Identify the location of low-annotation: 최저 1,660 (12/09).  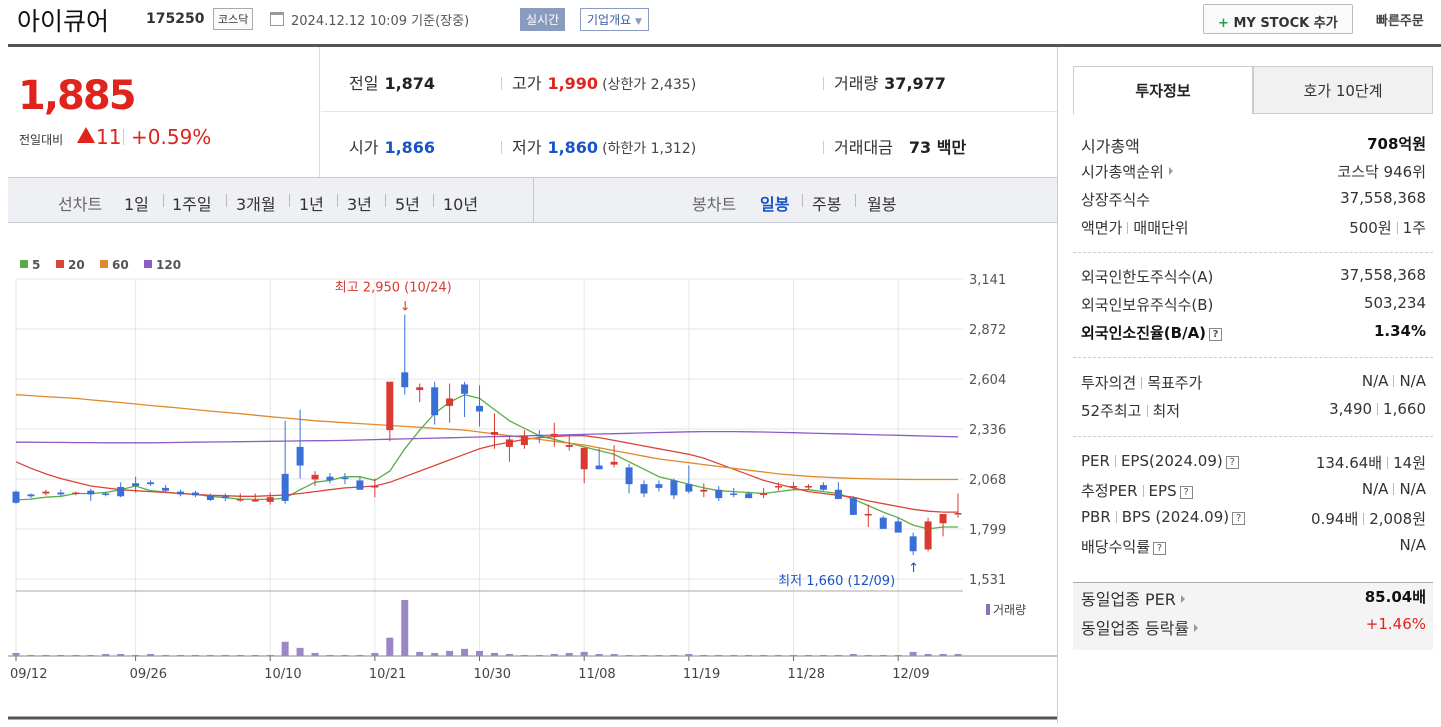
(836, 581).